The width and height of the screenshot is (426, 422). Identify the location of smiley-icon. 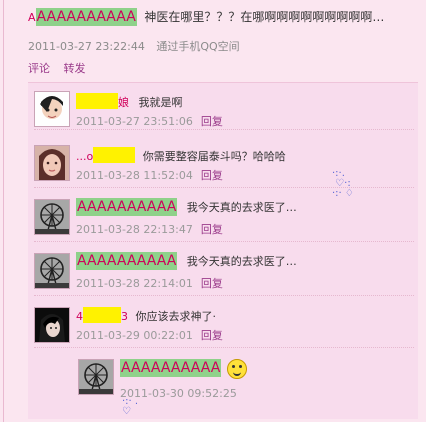
(237, 369).